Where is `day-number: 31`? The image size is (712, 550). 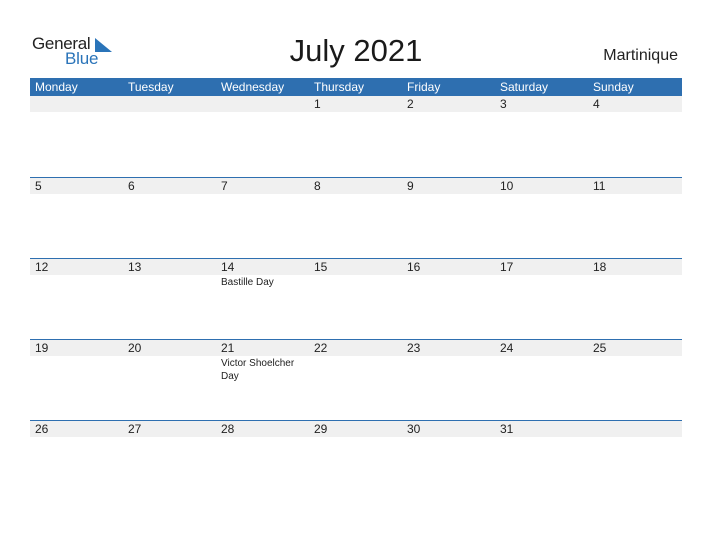 day-number: 31 is located at coordinates (507, 429).